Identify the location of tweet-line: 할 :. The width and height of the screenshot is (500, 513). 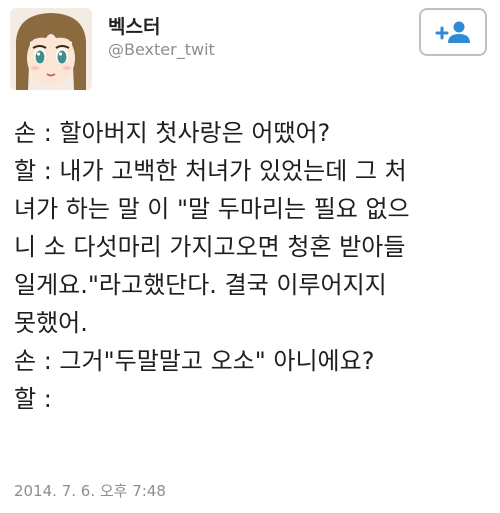
(33, 399).